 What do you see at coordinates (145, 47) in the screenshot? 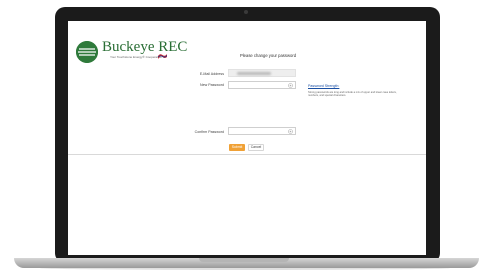
I see `brand-name: Buckeye REC` at bounding box center [145, 47].